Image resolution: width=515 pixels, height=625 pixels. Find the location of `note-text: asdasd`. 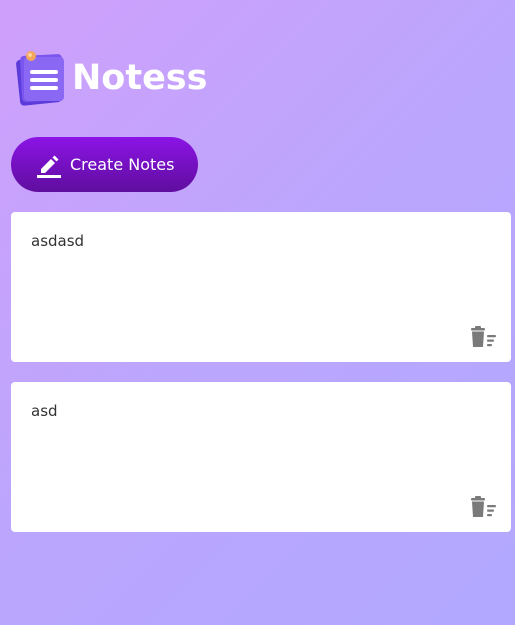

note-text: asdasd is located at coordinates (261, 241).